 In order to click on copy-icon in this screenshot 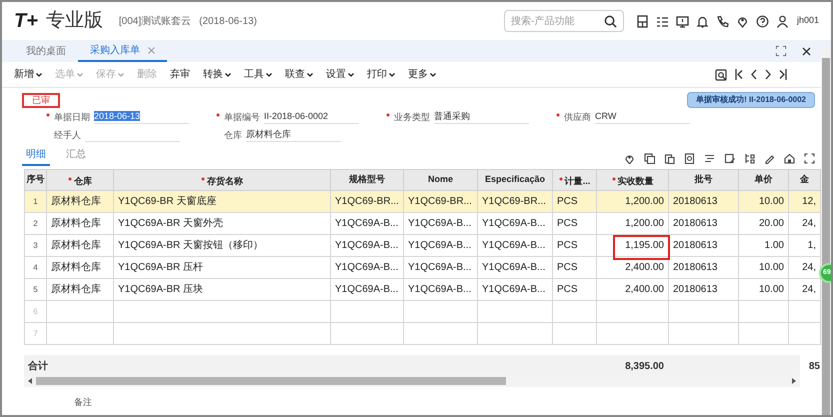, I will do `click(649, 158)`.